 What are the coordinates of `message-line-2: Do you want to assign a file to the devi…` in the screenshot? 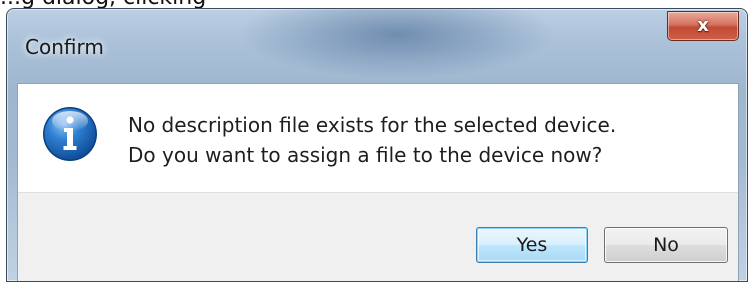 It's located at (365, 155).